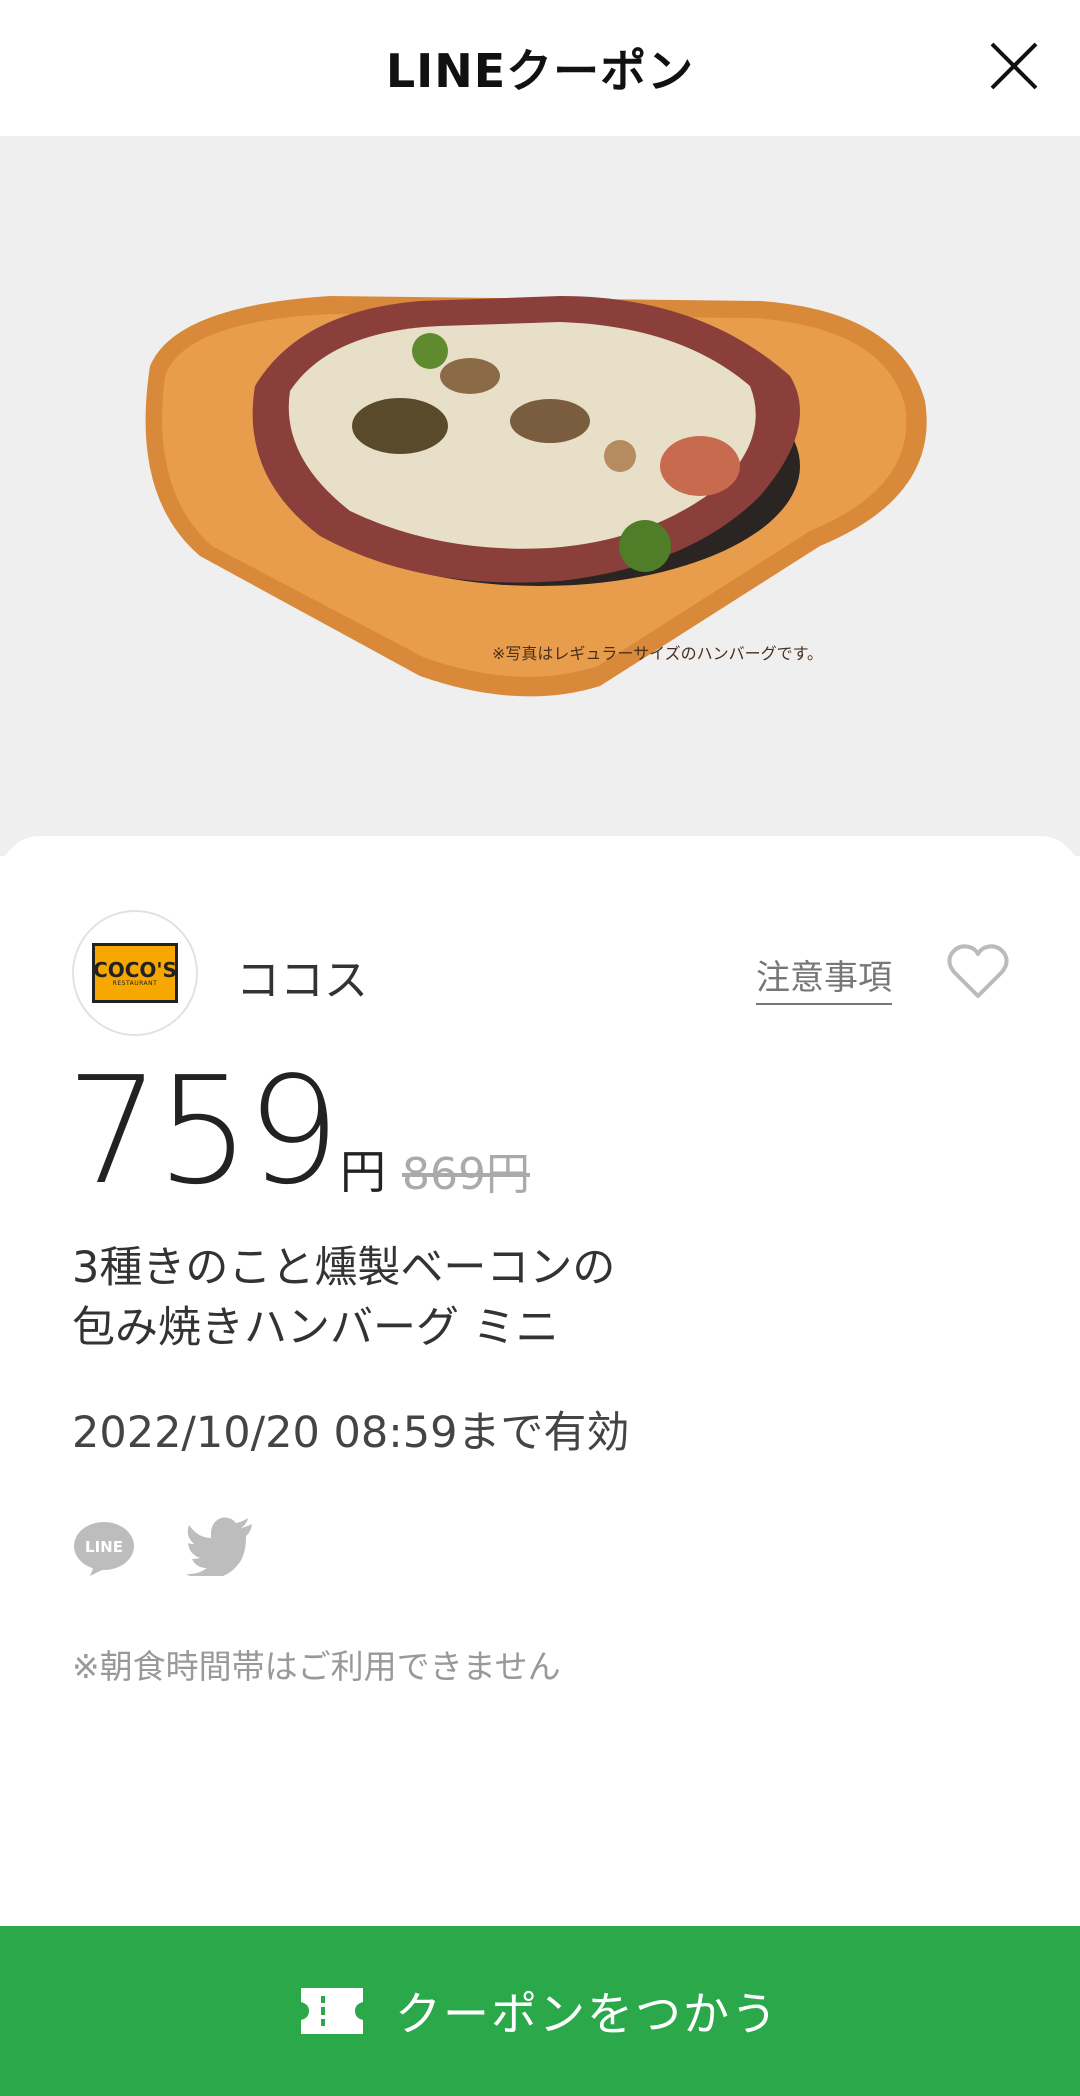 The width and height of the screenshot is (1080, 2096). Describe the element at coordinates (332, 2011) in the screenshot. I see `ticket-icon` at that location.